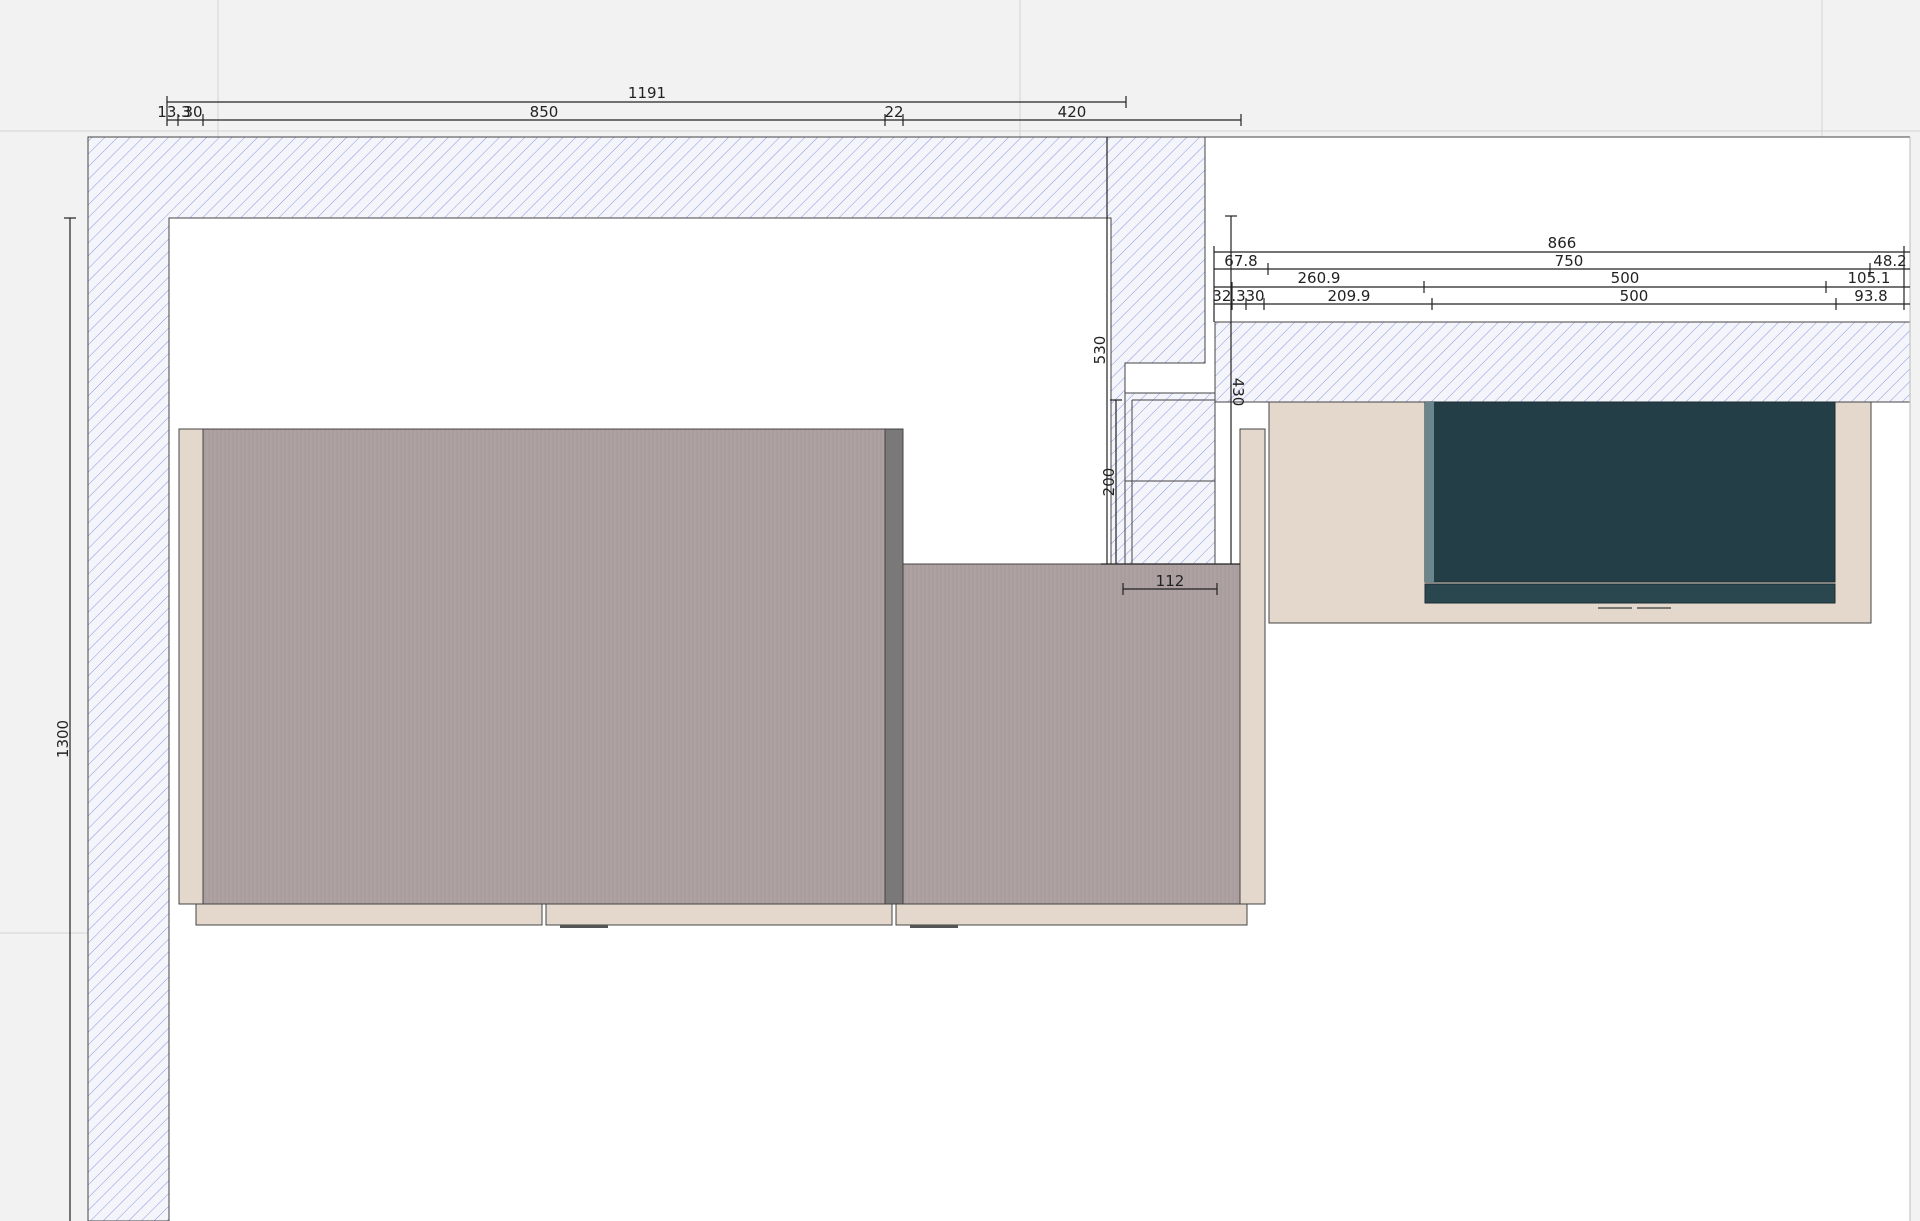 The width and height of the screenshot is (1920, 1221). I want to click on dim-right-r3-c: 209.9, so click(1349, 296).